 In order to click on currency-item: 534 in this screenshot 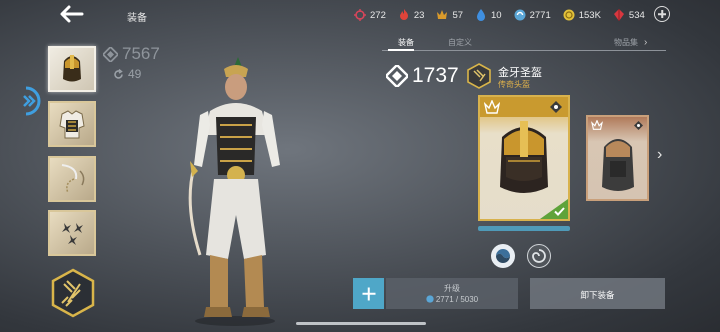, I will do `click(629, 15)`.